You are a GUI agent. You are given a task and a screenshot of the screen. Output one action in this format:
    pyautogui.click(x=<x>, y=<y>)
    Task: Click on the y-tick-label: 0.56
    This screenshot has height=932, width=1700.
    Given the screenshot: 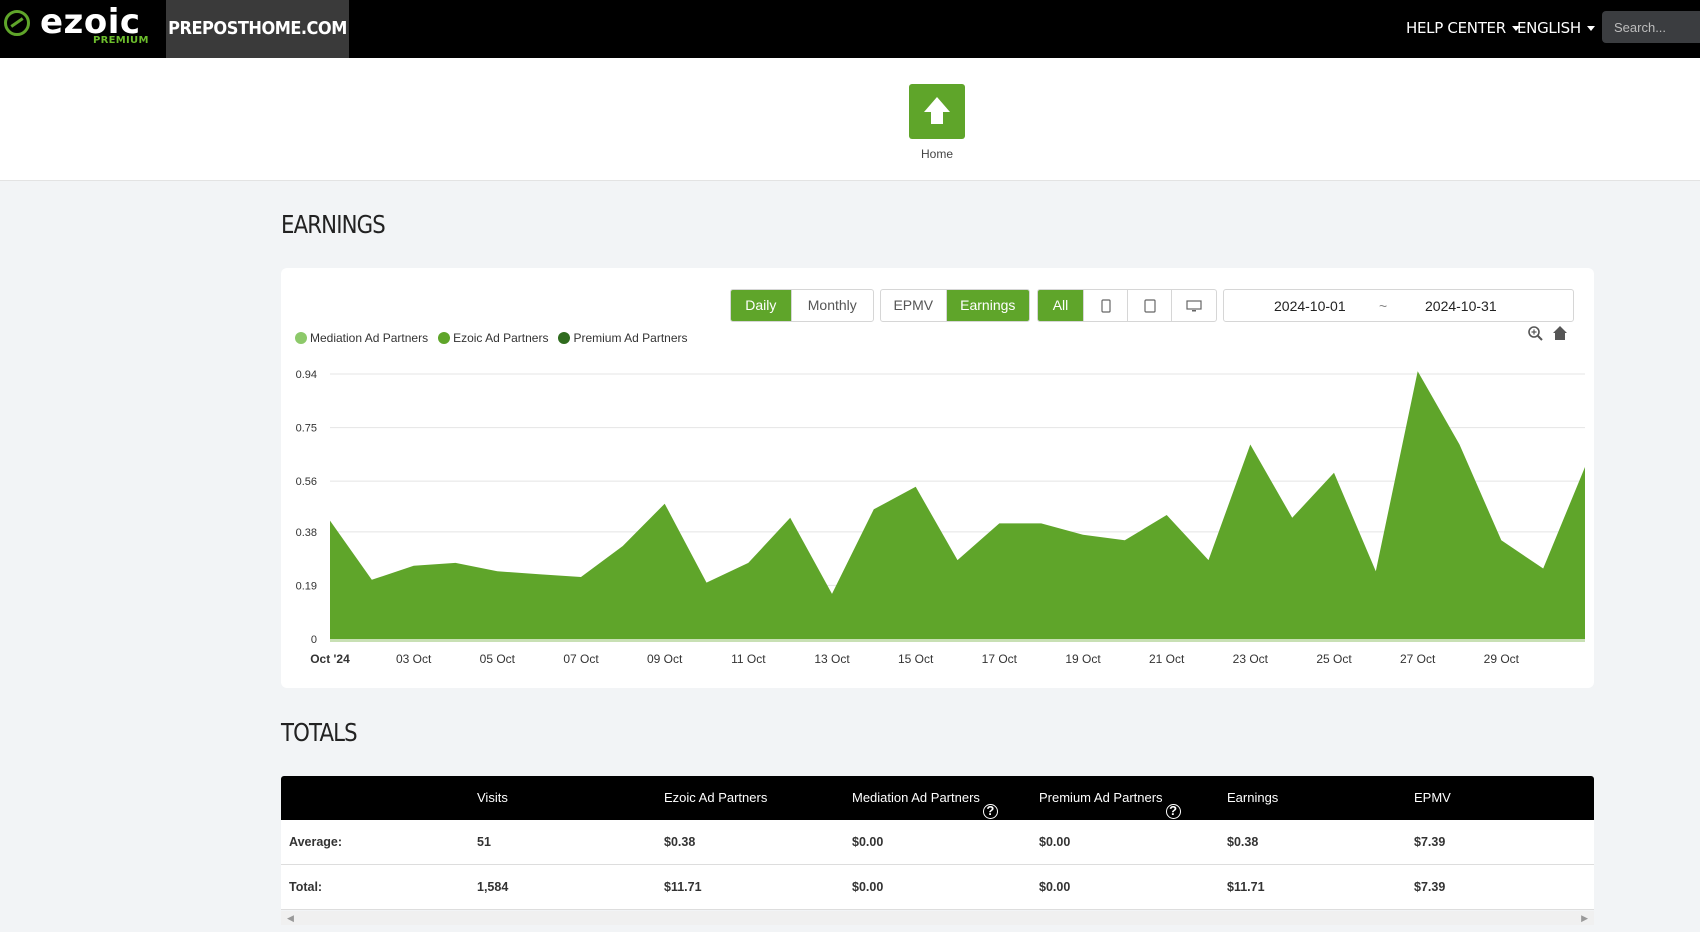 What is the action you would take?
    pyautogui.click(x=306, y=482)
    